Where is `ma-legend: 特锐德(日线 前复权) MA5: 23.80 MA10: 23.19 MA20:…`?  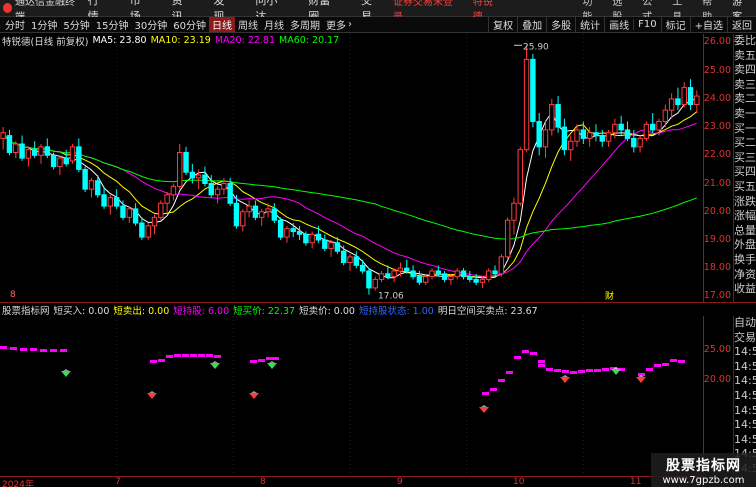
ma-legend: 特锐德(日线 前复权) MA5: 23.80 MA10: 23.19 MA20:… is located at coordinates (169, 41).